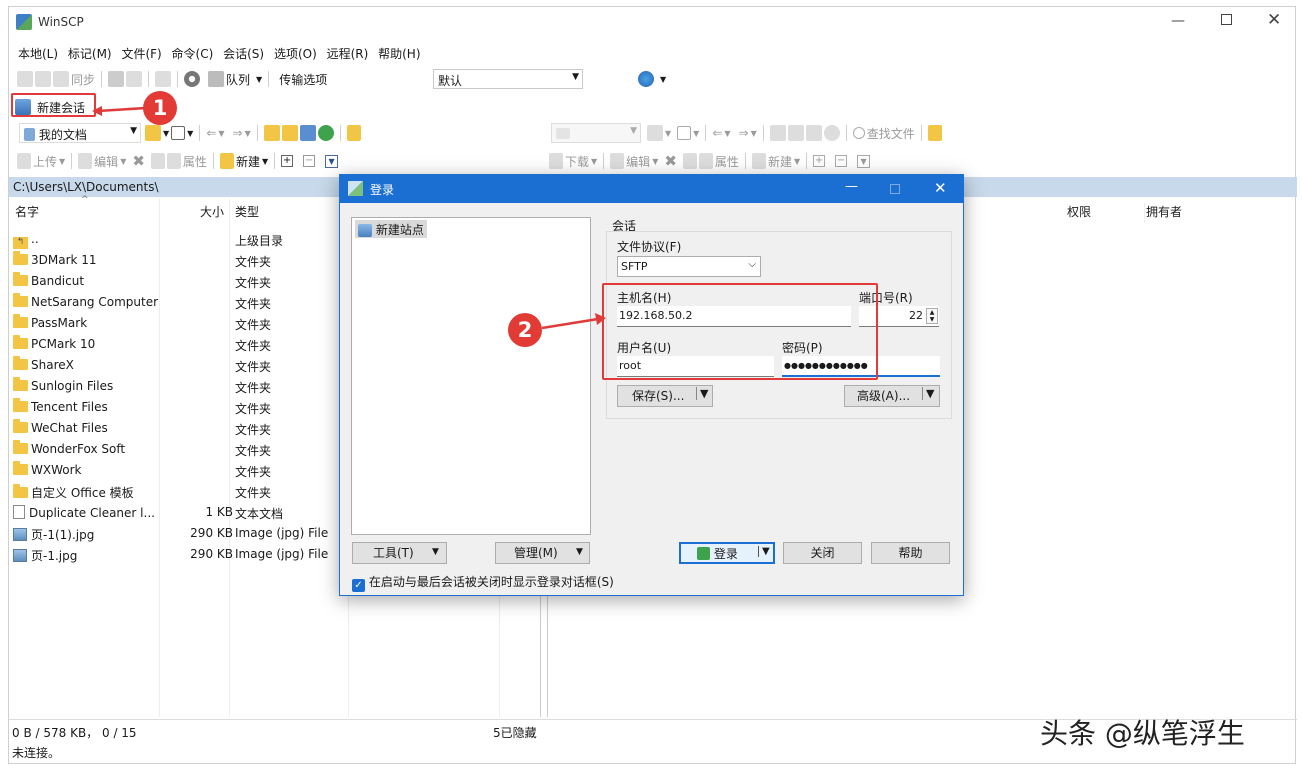 The width and height of the screenshot is (1302, 769). I want to click on menu-remote: 远程(R), so click(348, 53).